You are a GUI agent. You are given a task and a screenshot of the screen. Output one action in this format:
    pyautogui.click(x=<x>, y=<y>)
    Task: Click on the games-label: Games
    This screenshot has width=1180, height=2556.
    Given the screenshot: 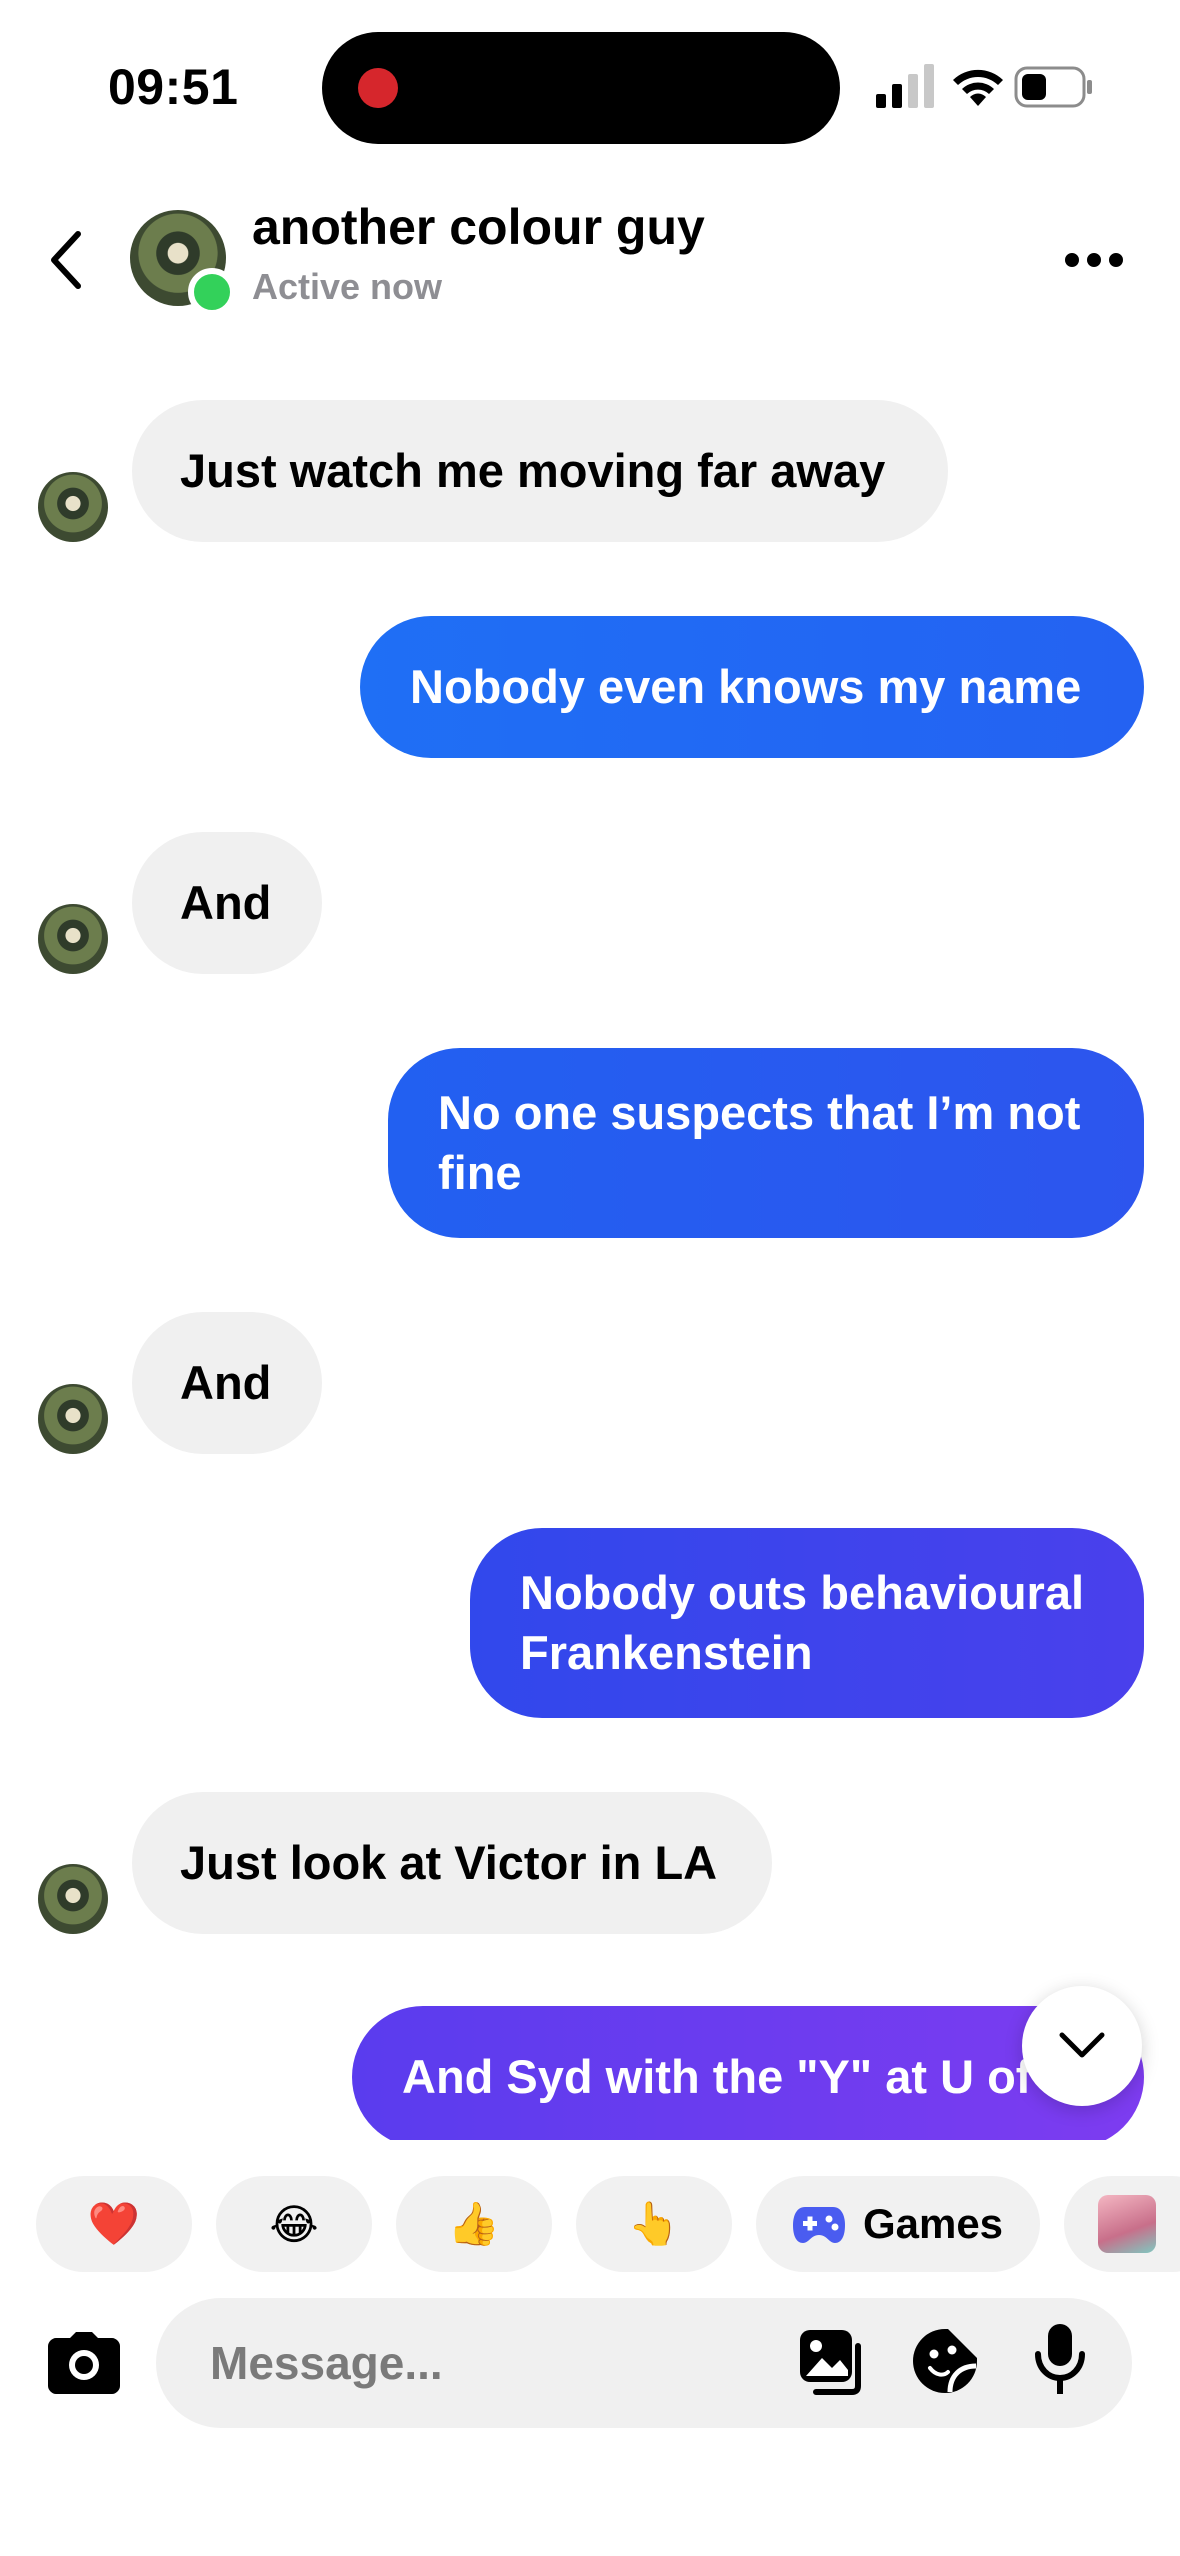 What is the action you would take?
    pyautogui.click(x=933, y=2223)
    